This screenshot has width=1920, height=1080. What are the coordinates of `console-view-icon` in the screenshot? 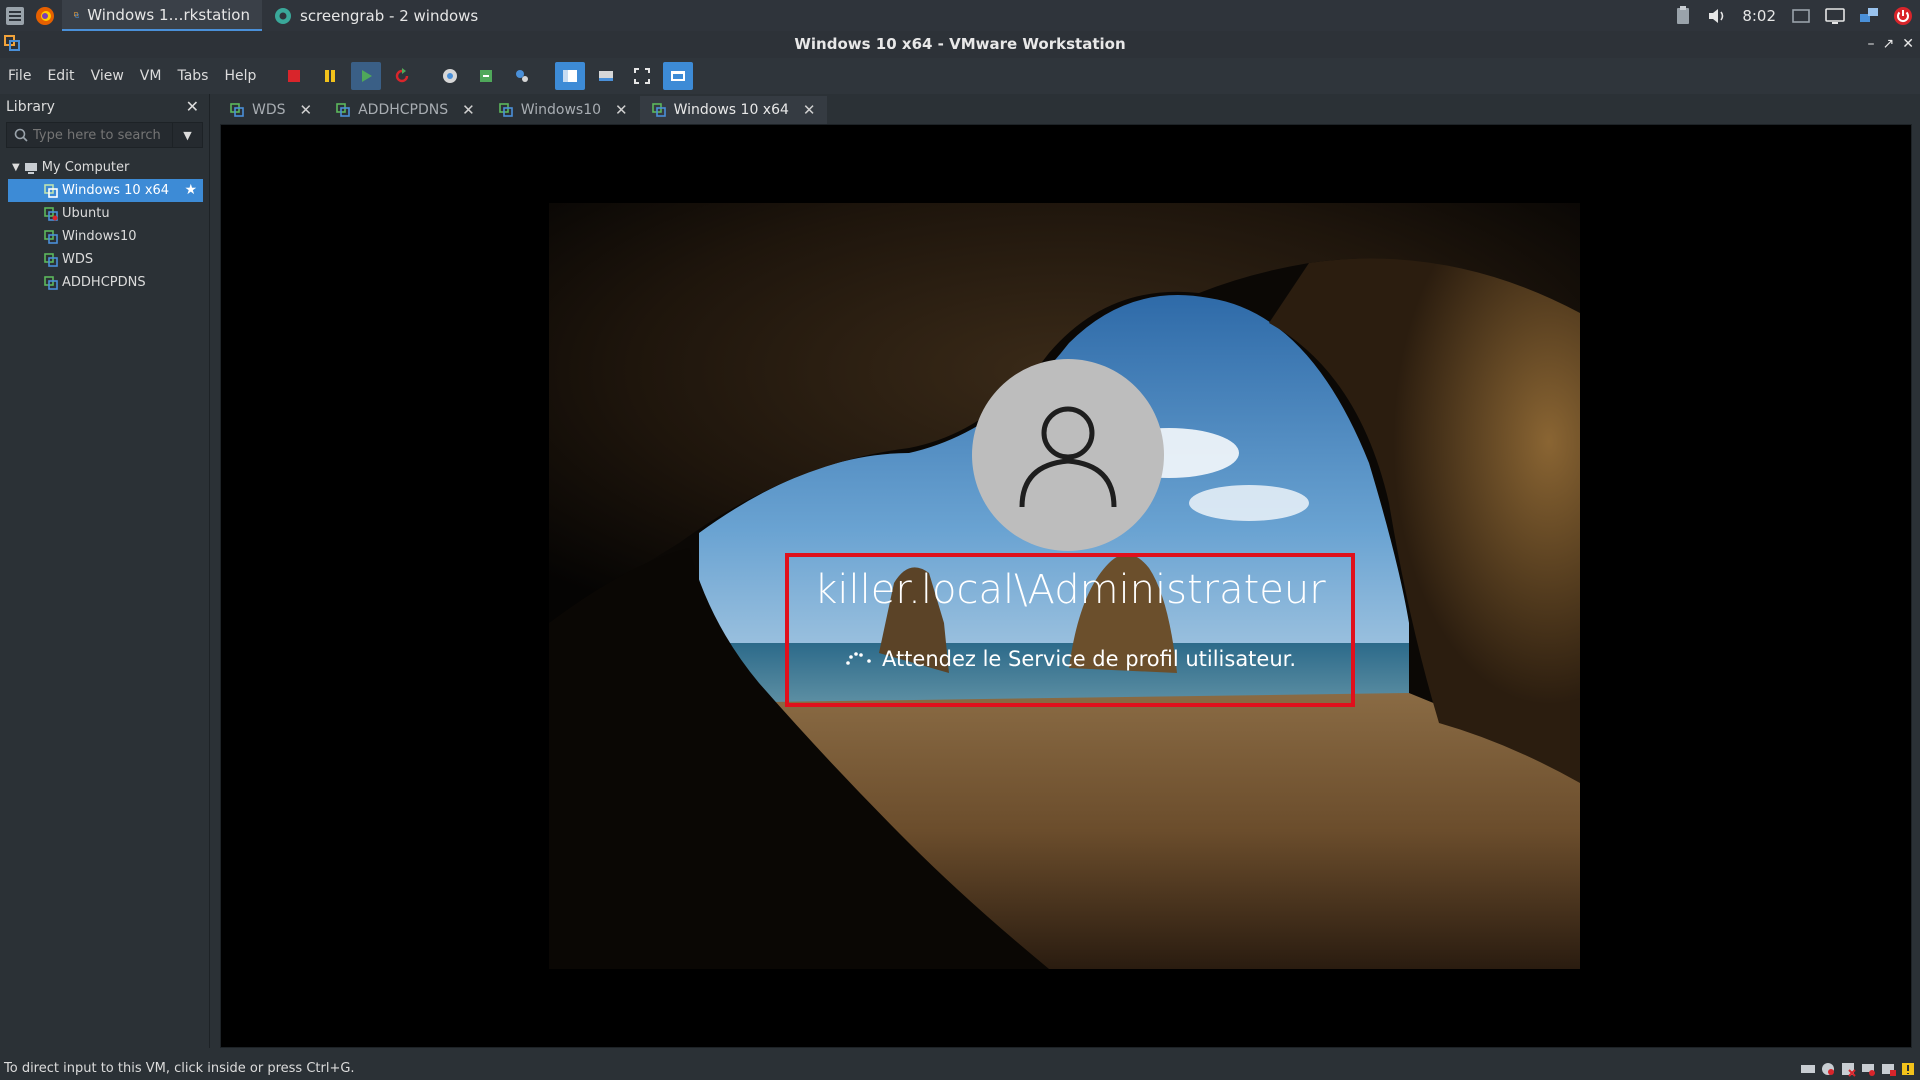 It's located at (678, 76).